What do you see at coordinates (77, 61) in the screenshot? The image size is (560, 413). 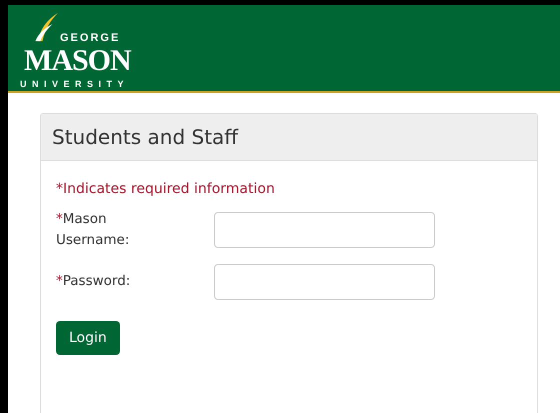 I see `logo-wordmark: MASON` at bounding box center [77, 61].